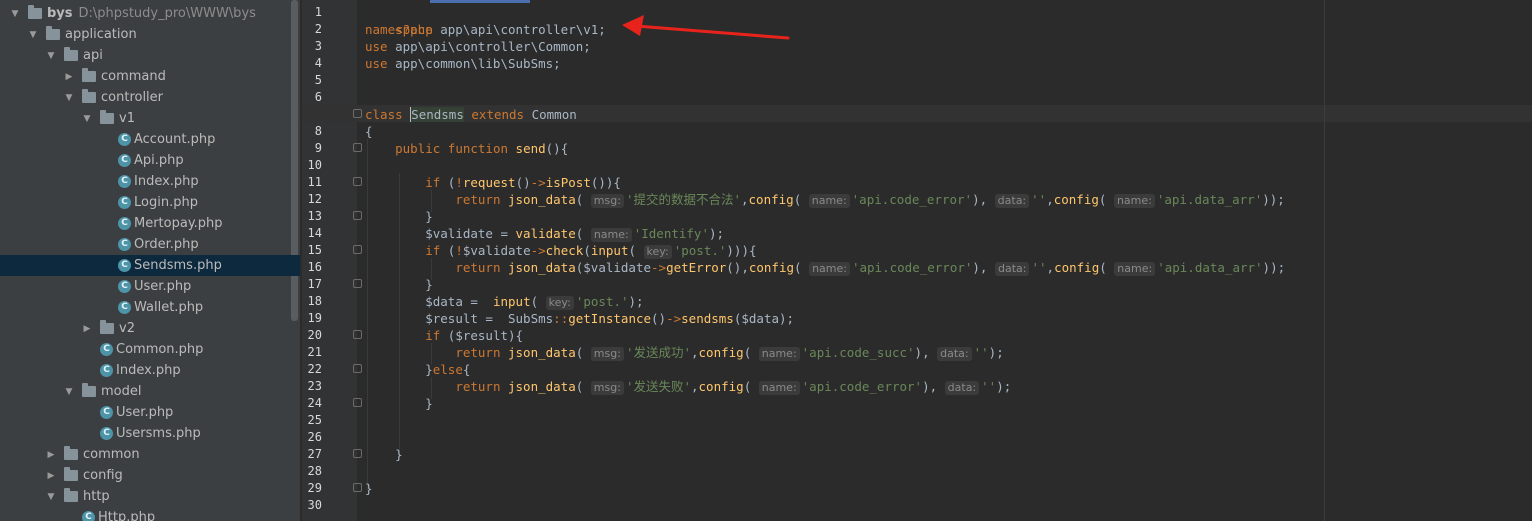  Describe the element at coordinates (478, 46) in the screenshot. I see `code-line-3: use app\api\controller\Common;` at that location.